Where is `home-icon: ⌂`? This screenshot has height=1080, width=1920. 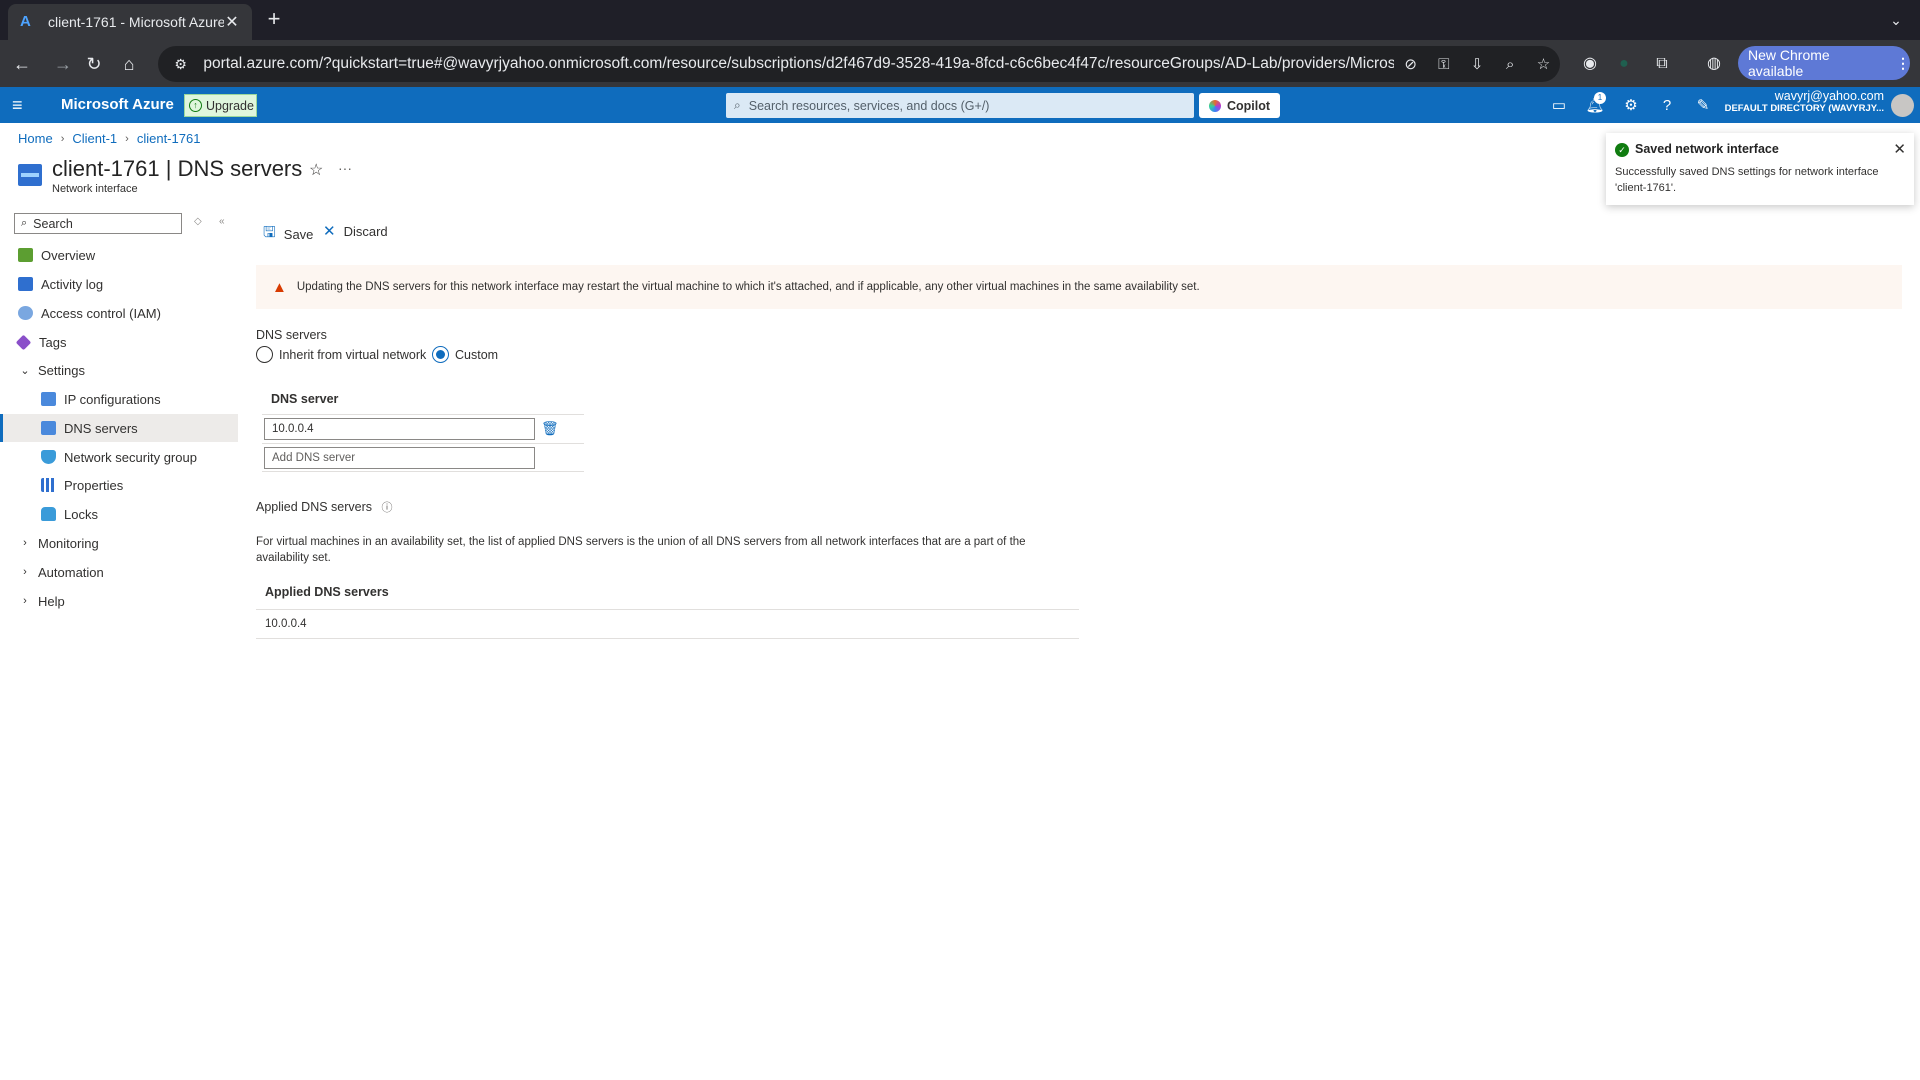 home-icon: ⌂ is located at coordinates (129, 64).